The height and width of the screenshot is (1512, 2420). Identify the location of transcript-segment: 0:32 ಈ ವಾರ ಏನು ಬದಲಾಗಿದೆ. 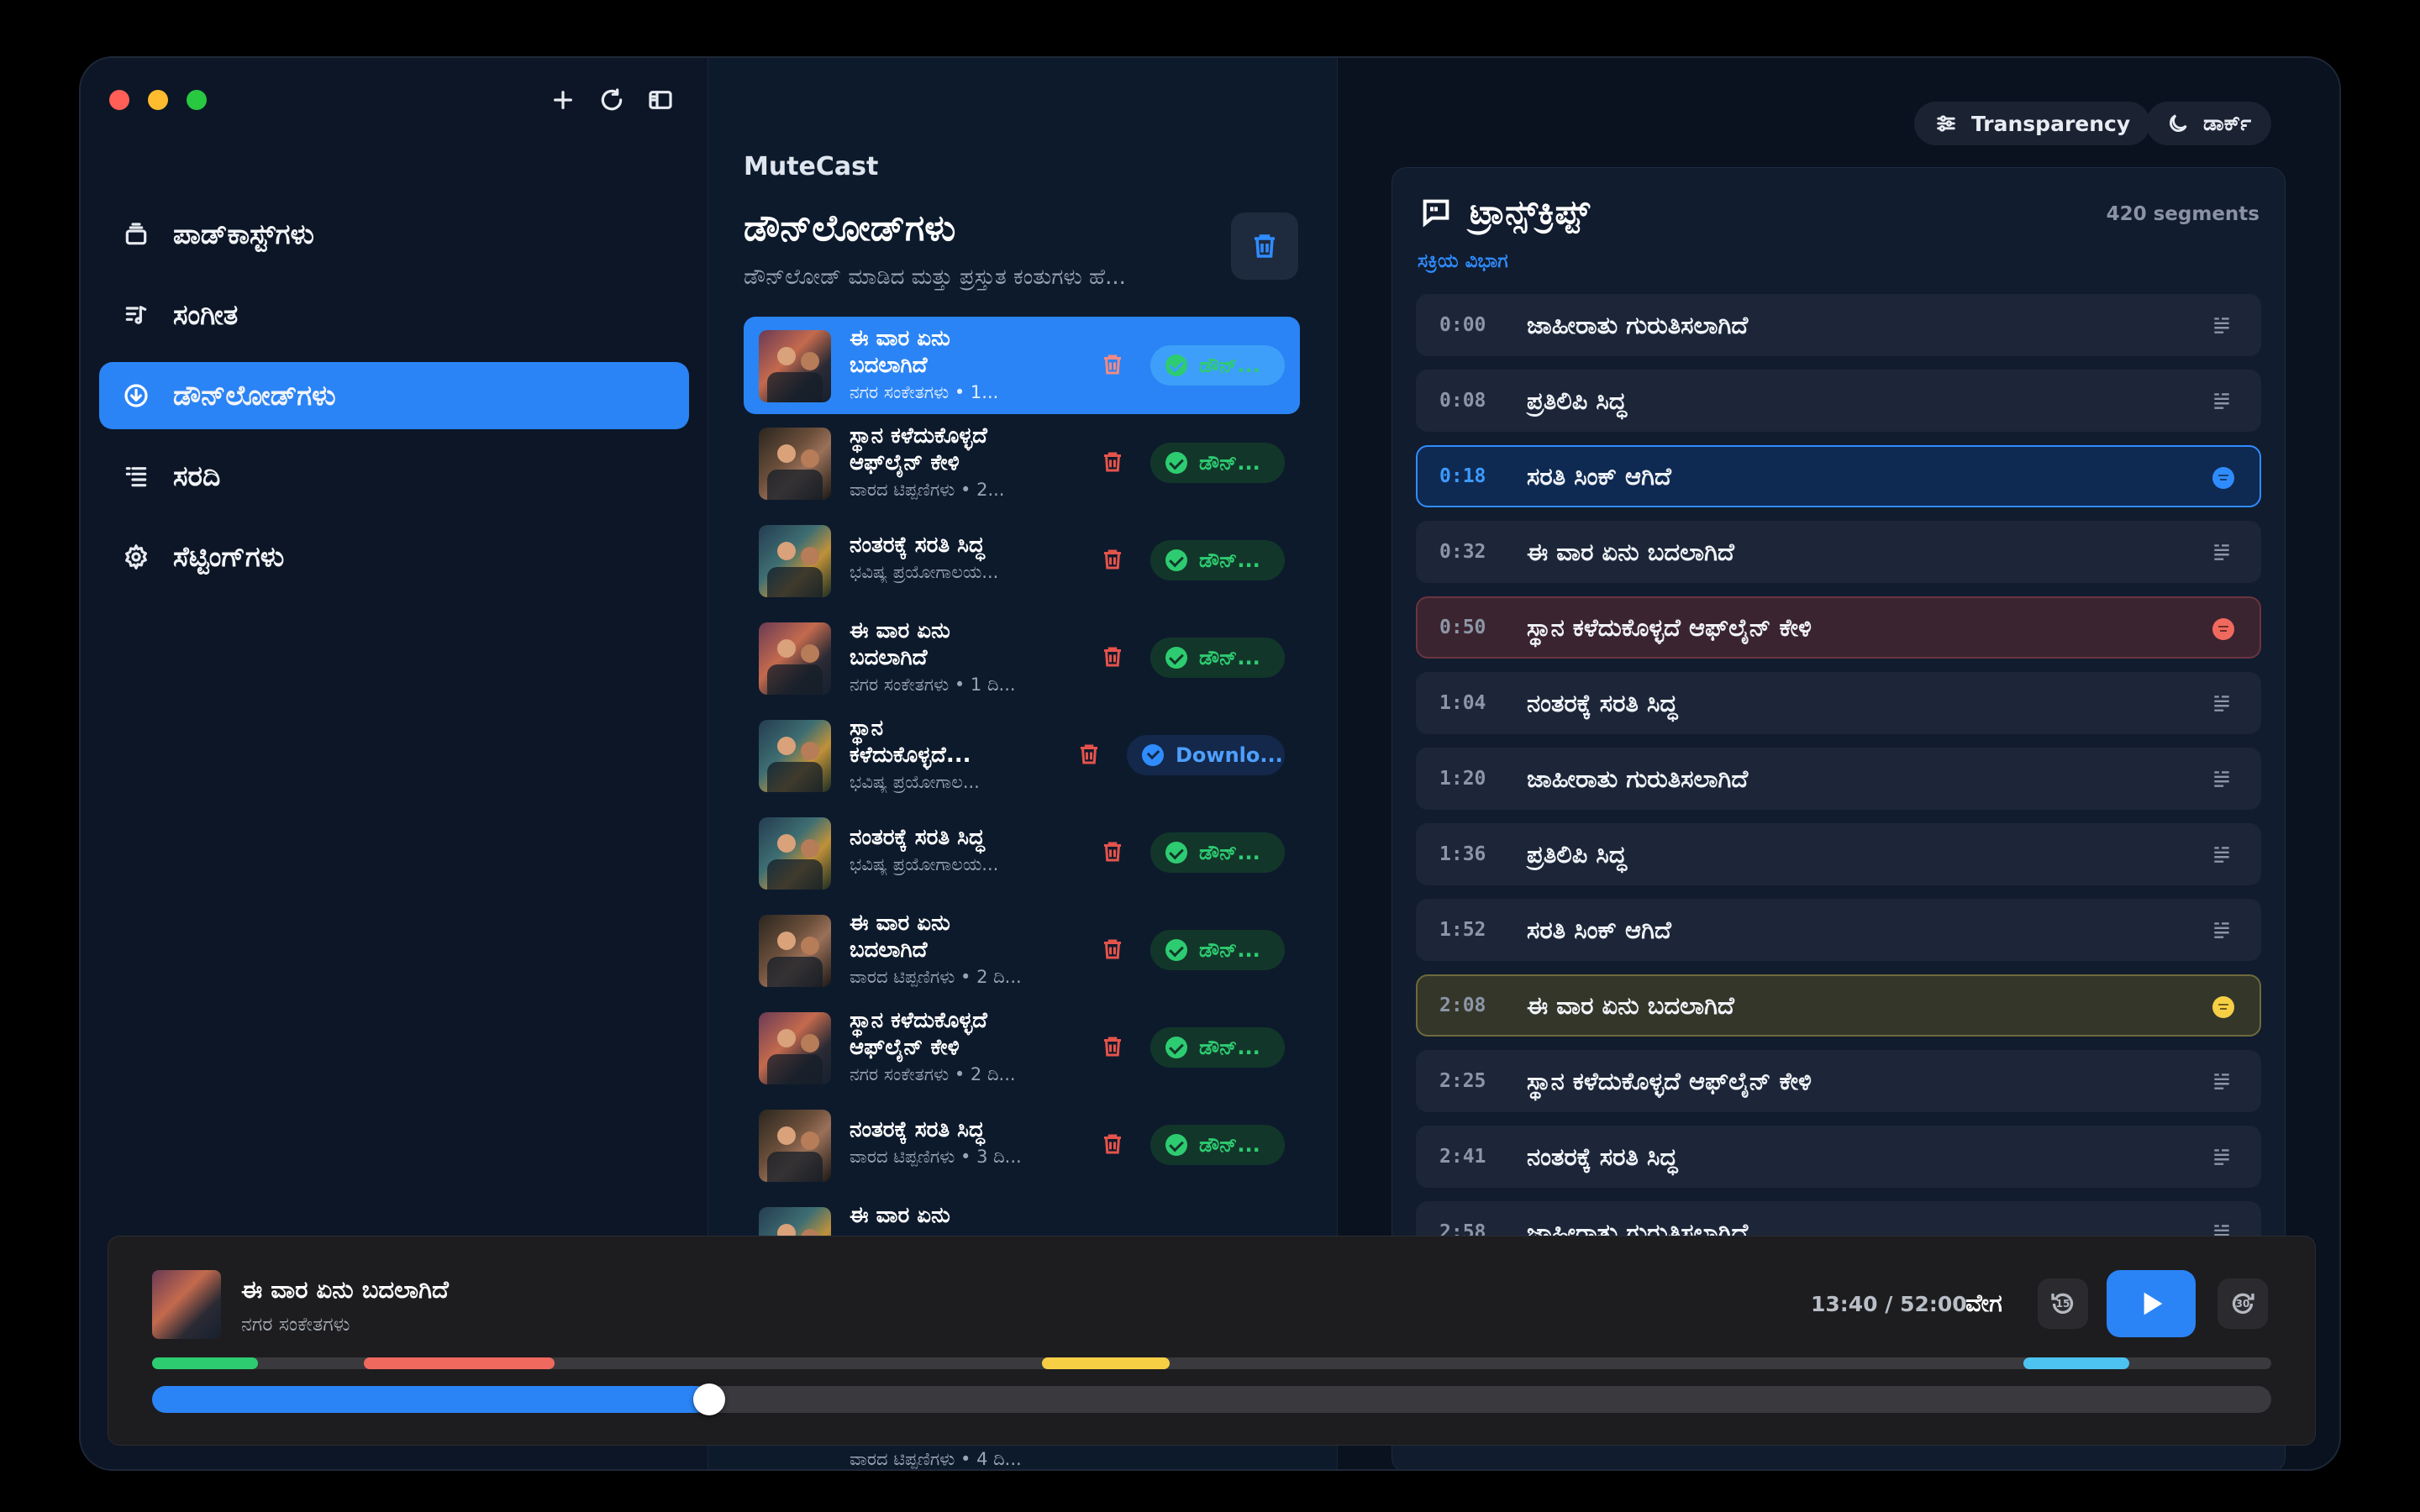
(1839, 552).